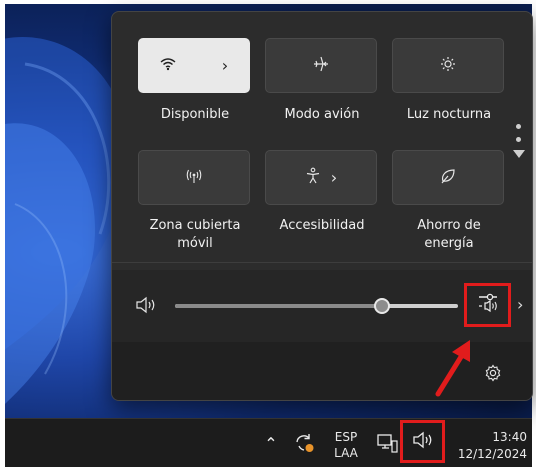  I want to click on volume-row: ›, so click(322, 306).